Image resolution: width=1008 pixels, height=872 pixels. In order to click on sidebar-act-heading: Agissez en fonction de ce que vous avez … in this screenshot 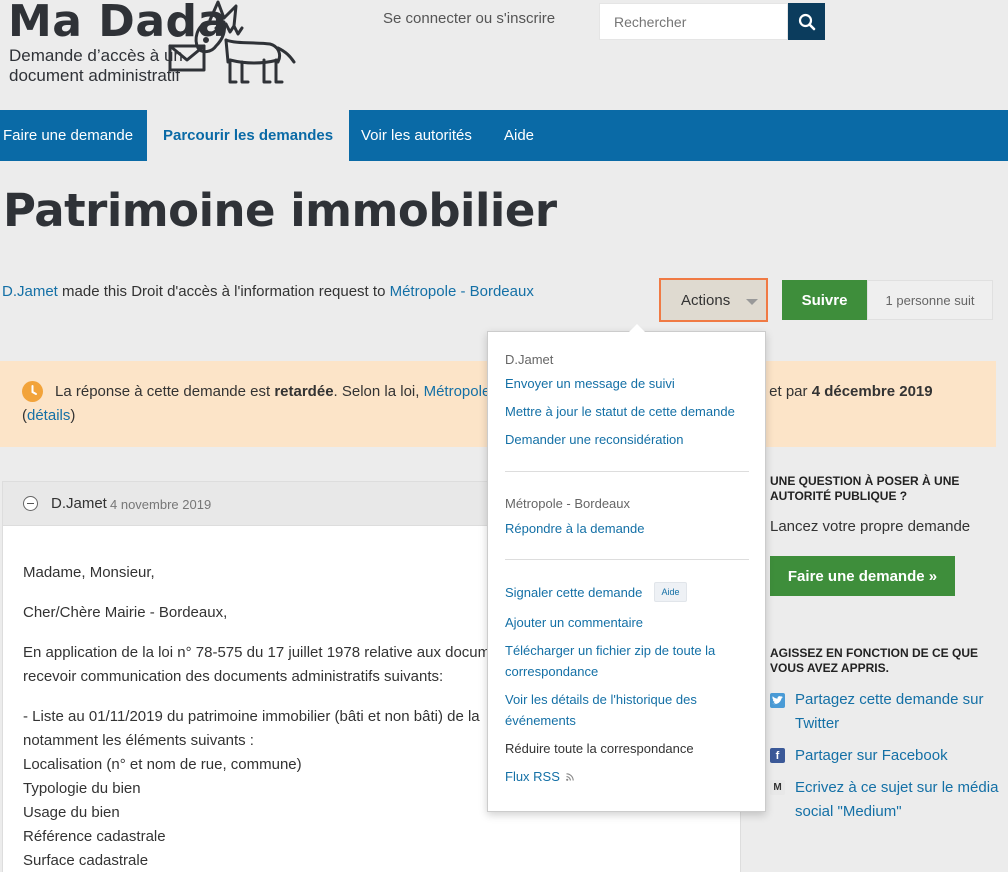, I will do `click(874, 660)`.